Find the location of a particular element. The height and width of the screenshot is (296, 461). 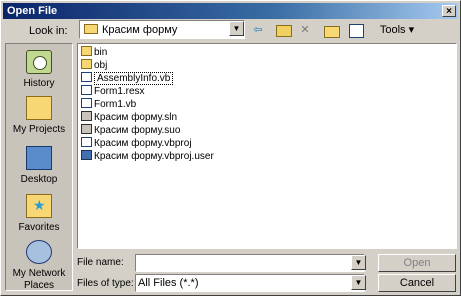

close-button: × is located at coordinates (449, 11).